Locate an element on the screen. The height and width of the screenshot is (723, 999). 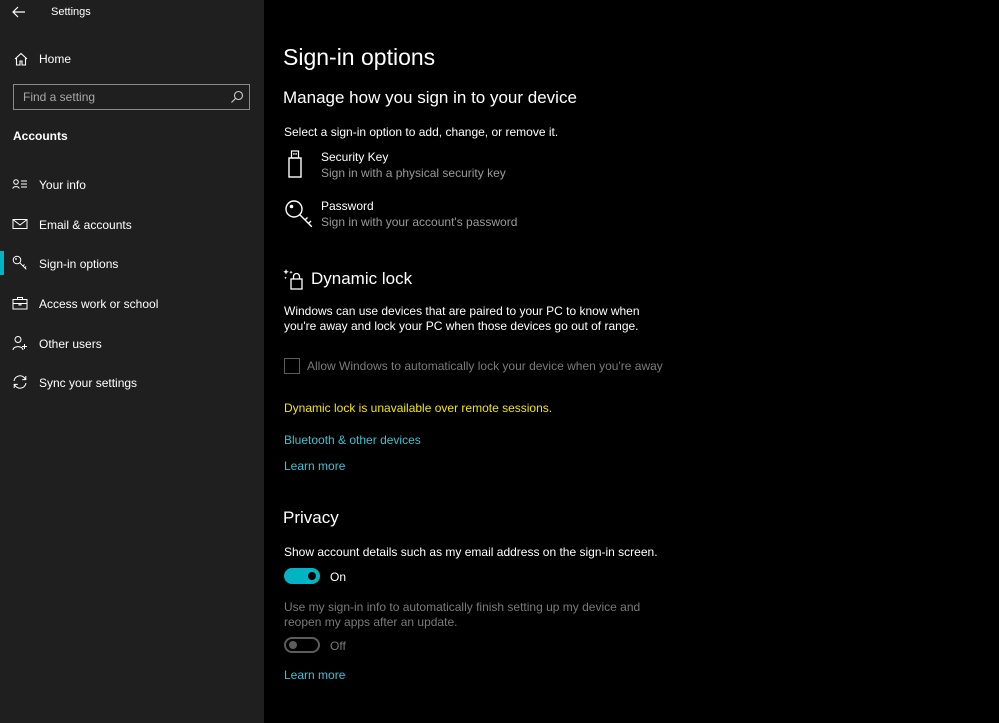
sidebar-item-label: Your info is located at coordinates (62, 185).